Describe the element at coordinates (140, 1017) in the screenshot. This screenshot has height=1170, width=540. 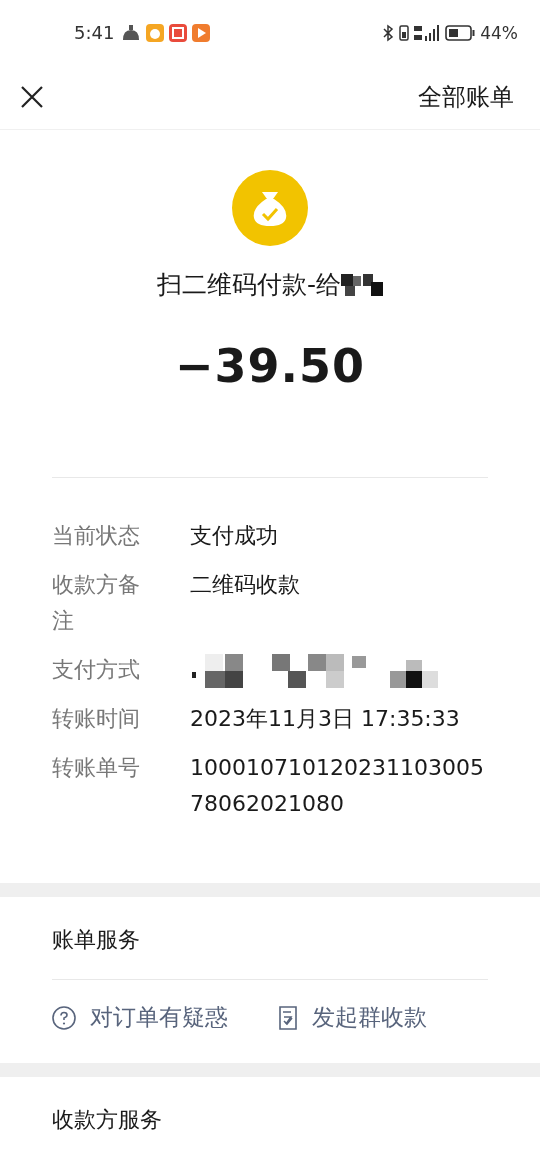
I see `action-link: 对订单有疑惑` at that location.